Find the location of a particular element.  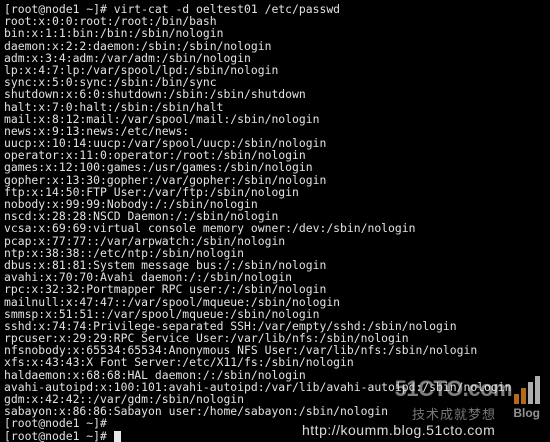

watermark-brand: 51CTO.com is located at coordinates (453, 388).